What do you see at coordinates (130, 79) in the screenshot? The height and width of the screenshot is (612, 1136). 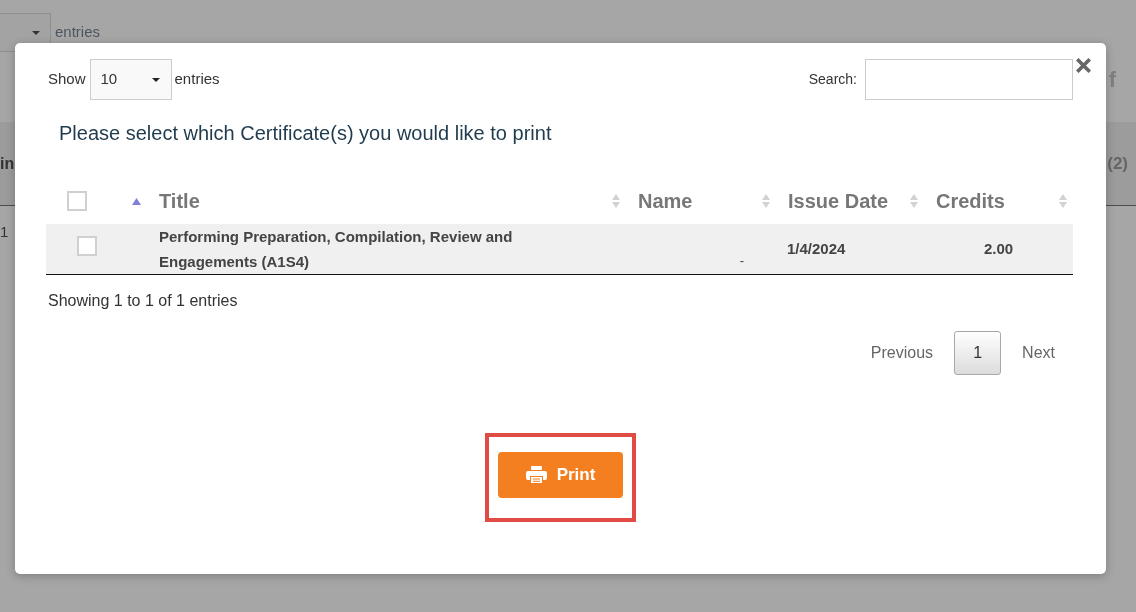 I see `entries-select: 10` at bounding box center [130, 79].